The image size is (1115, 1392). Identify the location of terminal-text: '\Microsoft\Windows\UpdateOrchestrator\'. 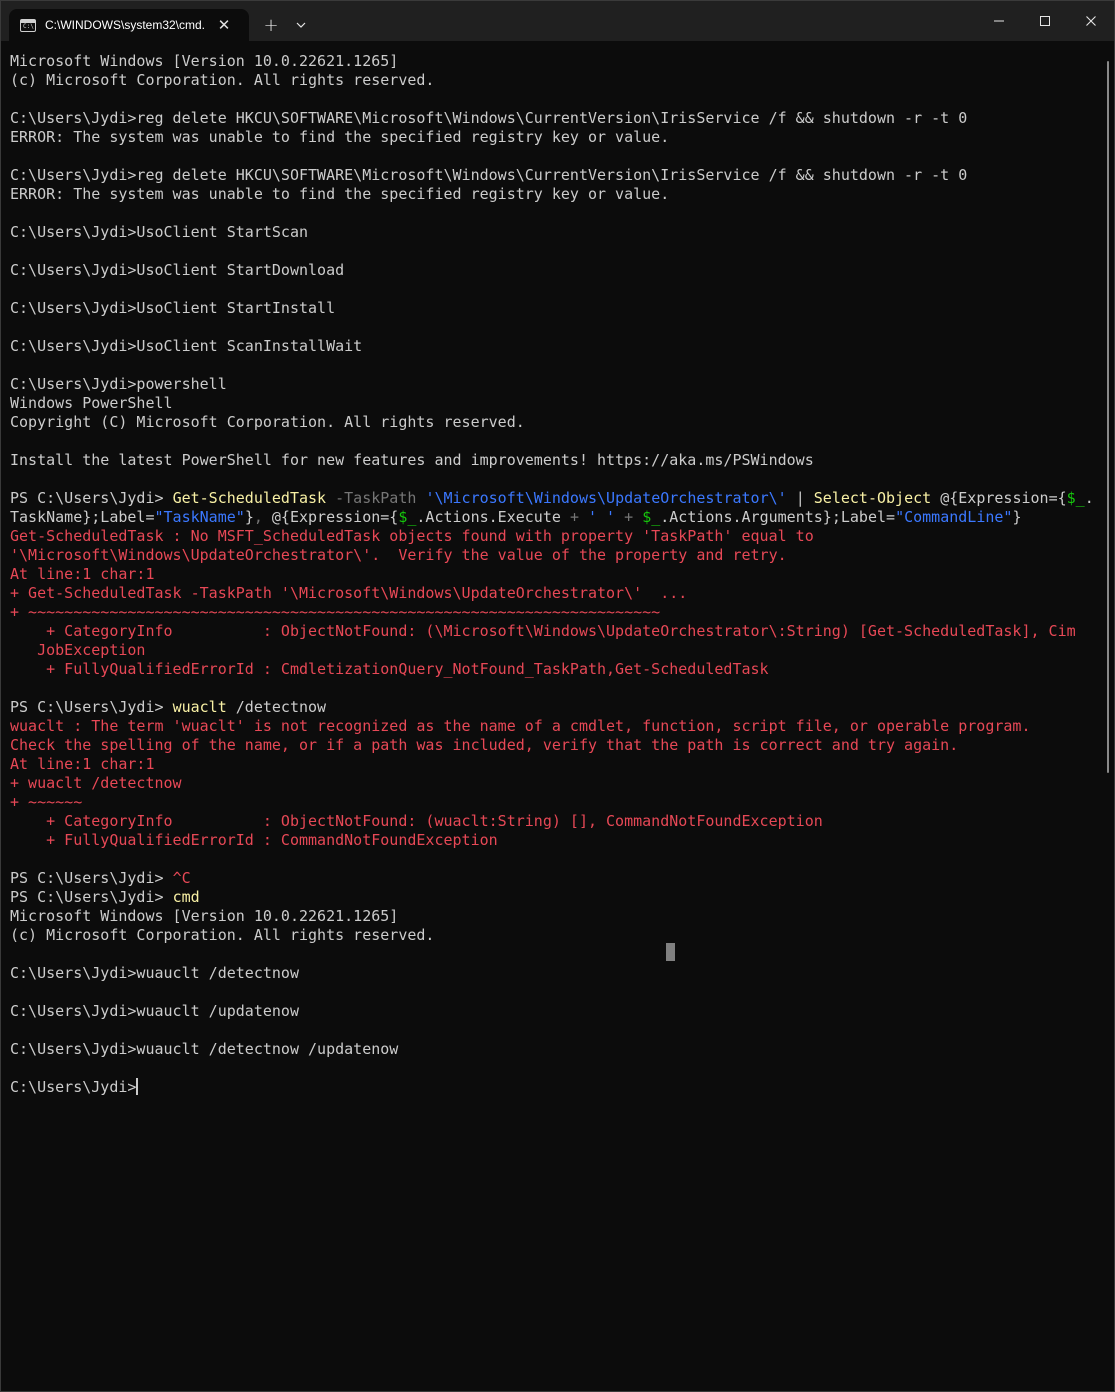
(606, 498).